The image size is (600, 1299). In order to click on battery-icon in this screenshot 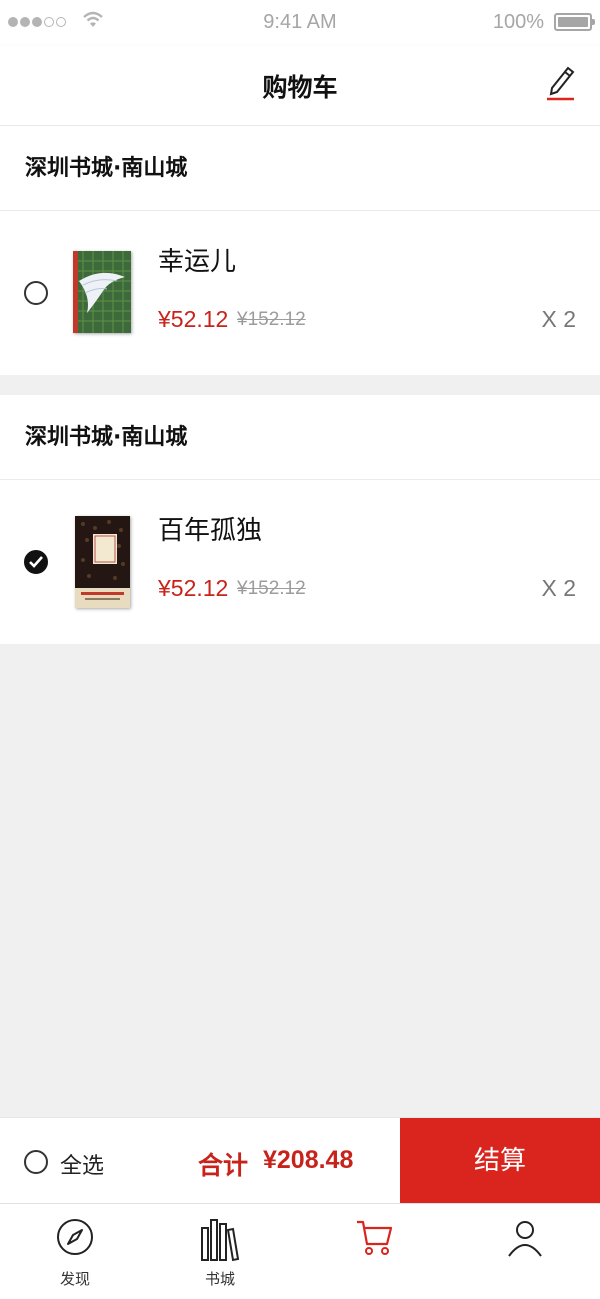, I will do `click(574, 22)`.